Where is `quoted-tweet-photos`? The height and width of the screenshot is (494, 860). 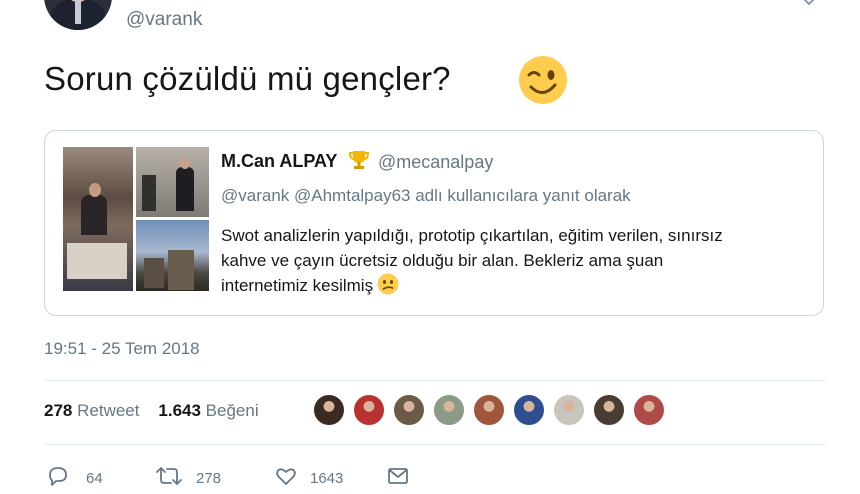 quoted-tweet-photos is located at coordinates (136, 219).